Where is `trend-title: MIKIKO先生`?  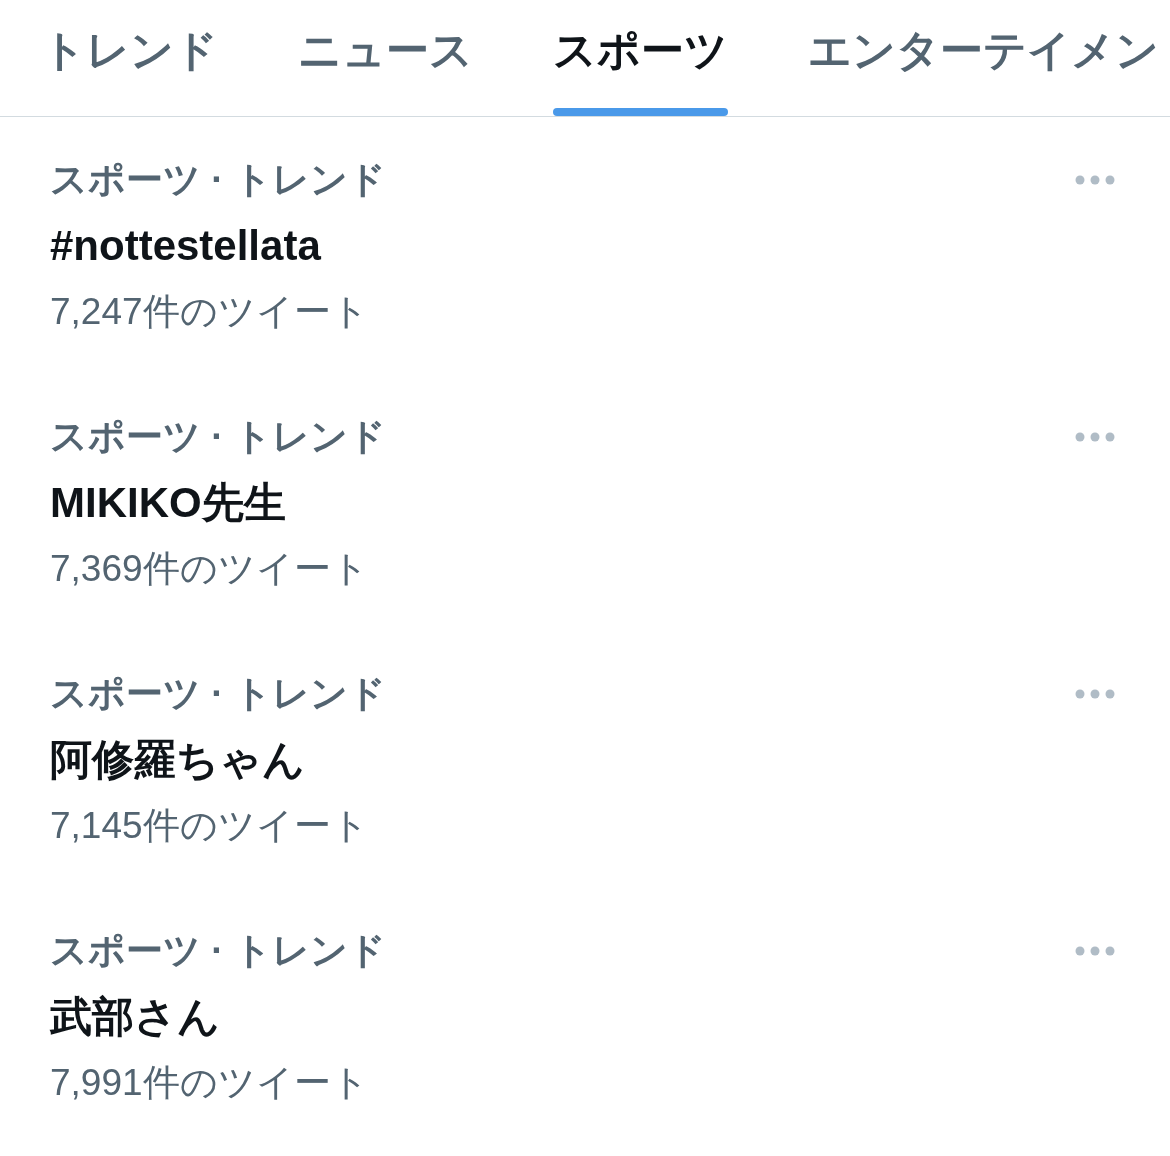
trend-title: MIKIKO先生 is located at coordinates (168, 503).